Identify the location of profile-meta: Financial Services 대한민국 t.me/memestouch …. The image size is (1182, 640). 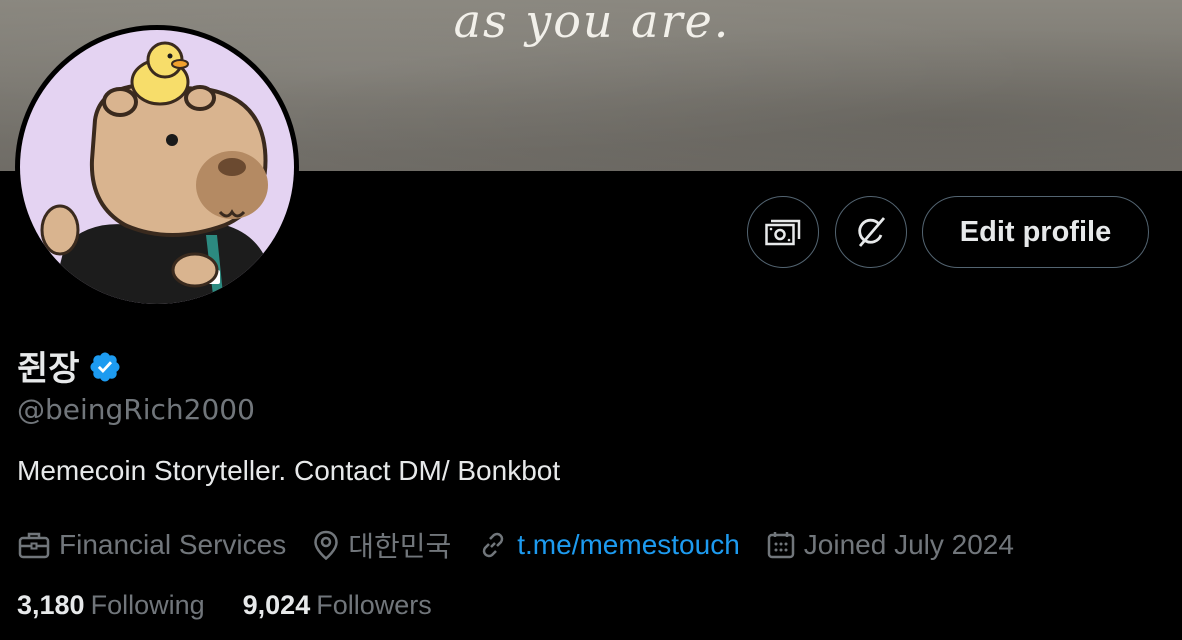
(528, 545).